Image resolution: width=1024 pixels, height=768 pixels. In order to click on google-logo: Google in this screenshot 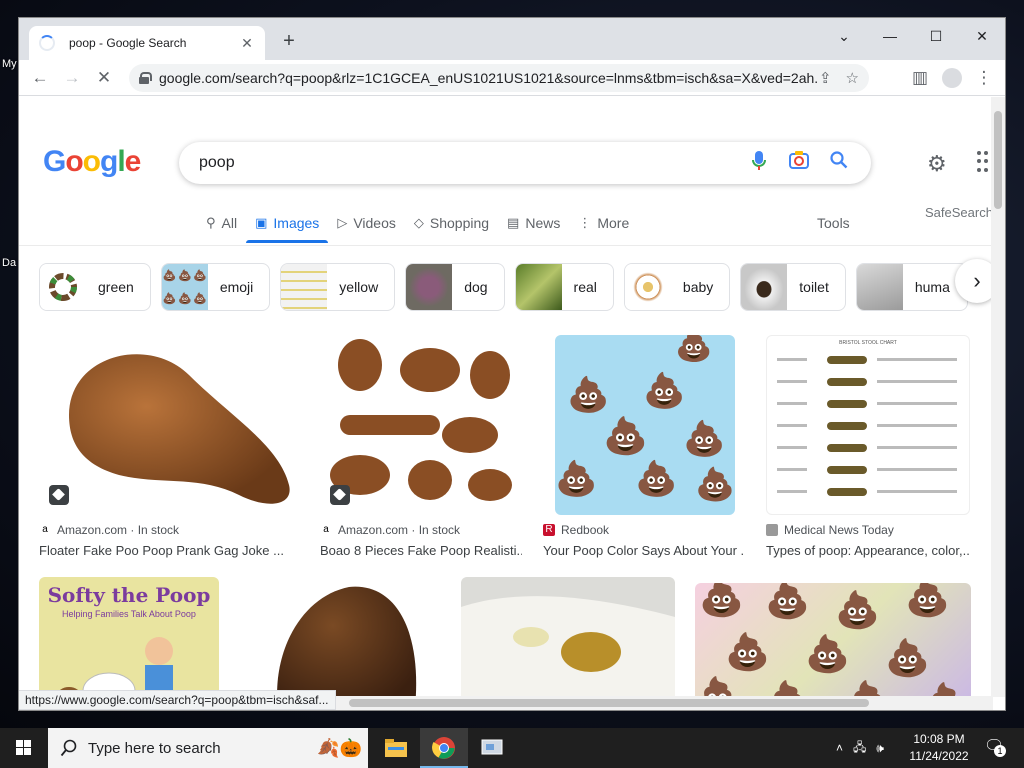, I will do `click(92, 162)`.